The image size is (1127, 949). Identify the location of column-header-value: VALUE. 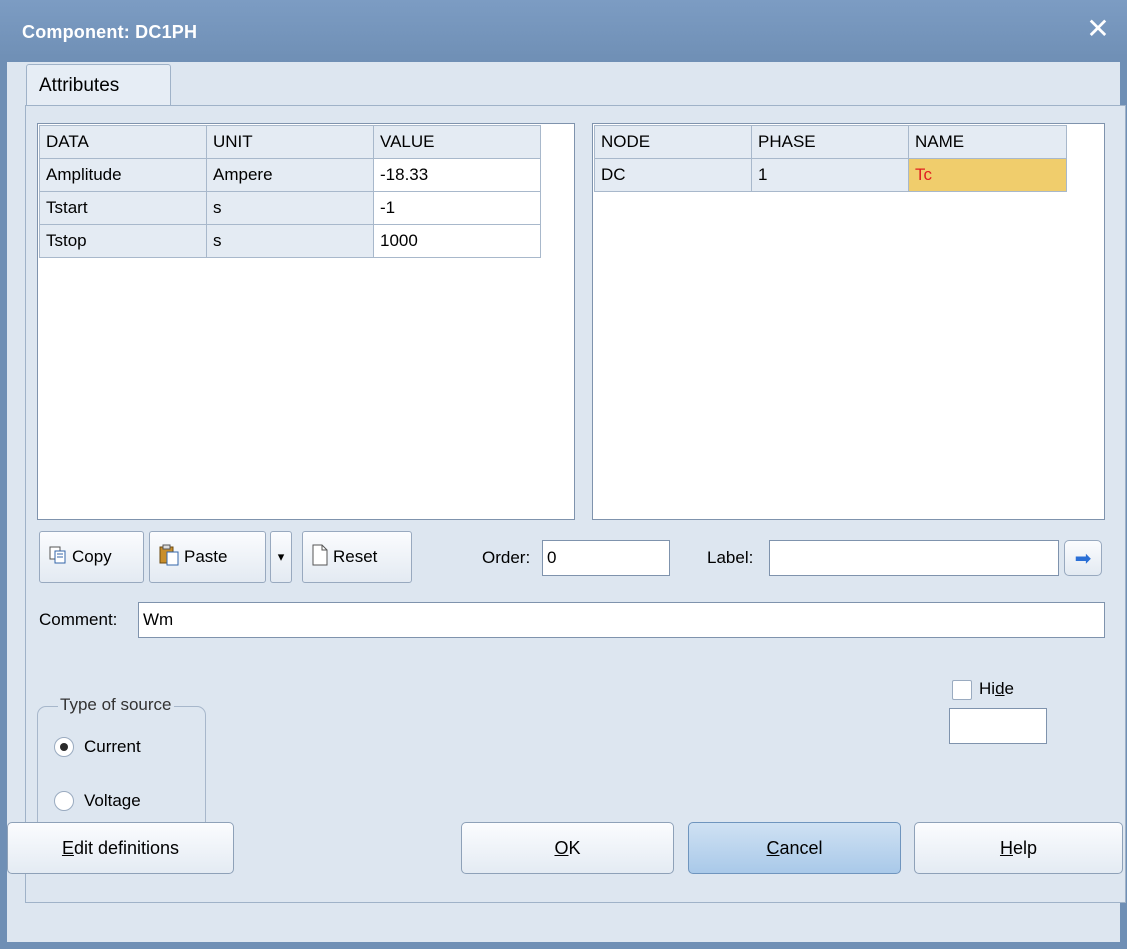
(457, 142).